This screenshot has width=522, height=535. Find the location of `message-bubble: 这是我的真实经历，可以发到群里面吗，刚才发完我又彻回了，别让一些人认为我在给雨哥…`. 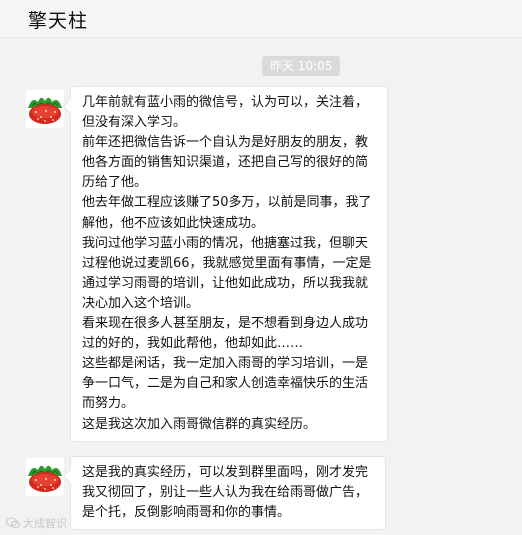

message-bubble: 这是我的真实经历，可以发到群里面吗，刚才发完我又彻回了，别让一些人认为我在给雨哥… is located at coordinates (228, 493).